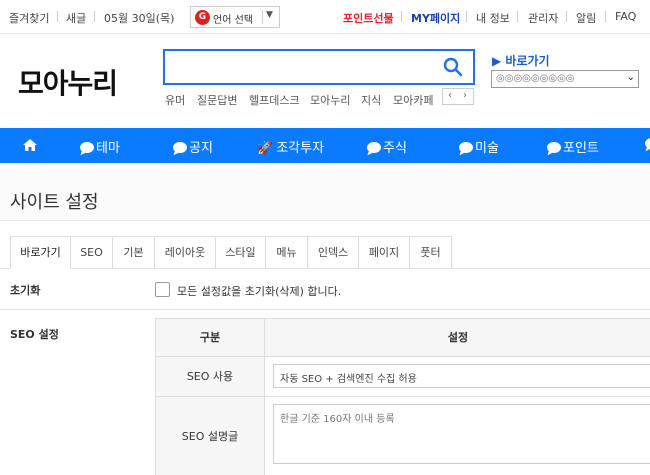  What do you see at coordinates (25, 290) in the screenshot?
I see `reset-label: 초기화` at bounding box center [25, 290].